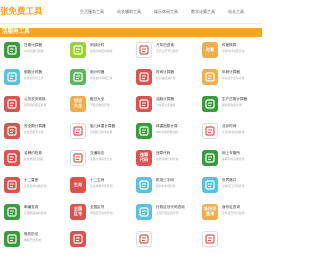  What do you see at coordinates (229, 45) in the screenshot?
I see `tool-name: 时差换算` at bounding box center [229, 45].